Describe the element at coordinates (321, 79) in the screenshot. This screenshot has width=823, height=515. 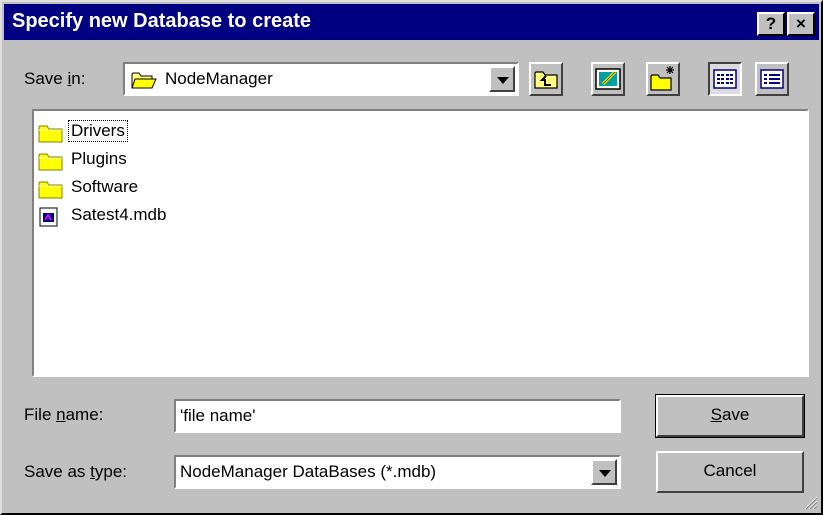
I see `save-in-dropdown: NodeManager` at that location.